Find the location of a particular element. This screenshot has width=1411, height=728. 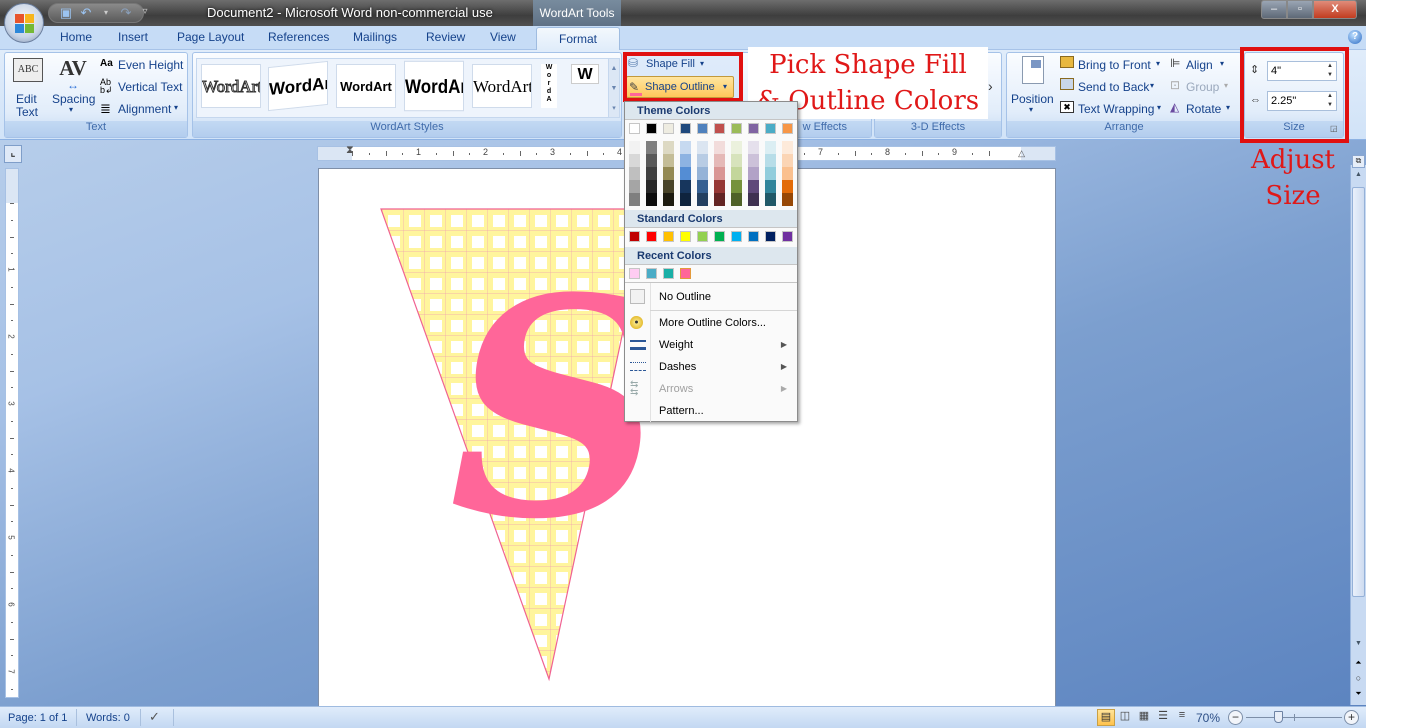

tab-references: References is located at coordinates (298, 37).